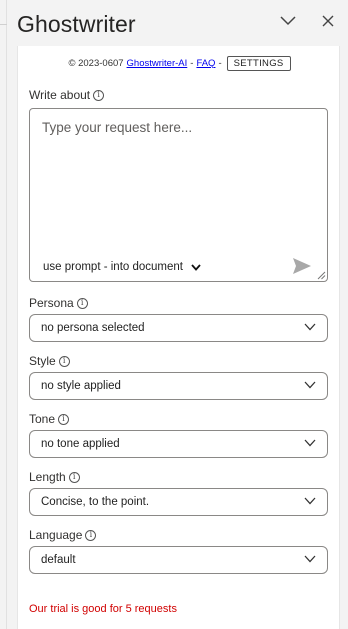 The width and height of the screenshot is (348, 629). I want to click on close-icon, so click(328, 21).